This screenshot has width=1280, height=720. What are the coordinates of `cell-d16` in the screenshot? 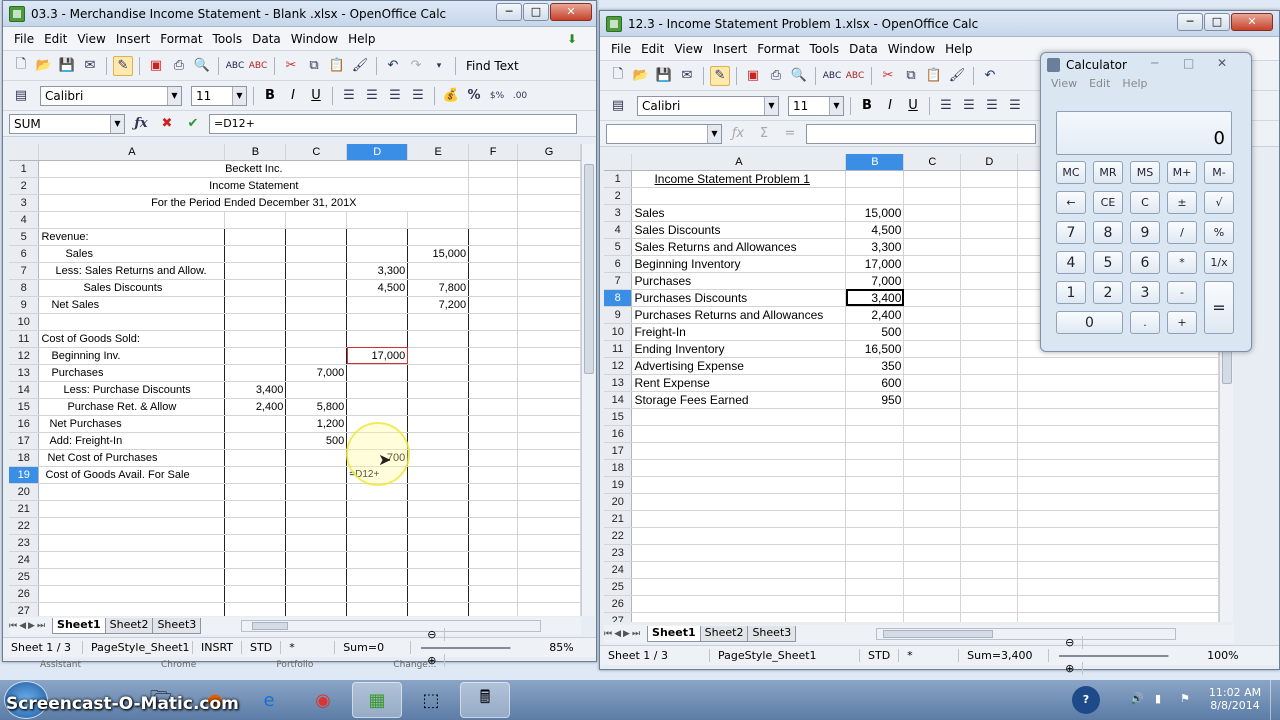 It's located at (989, 434).